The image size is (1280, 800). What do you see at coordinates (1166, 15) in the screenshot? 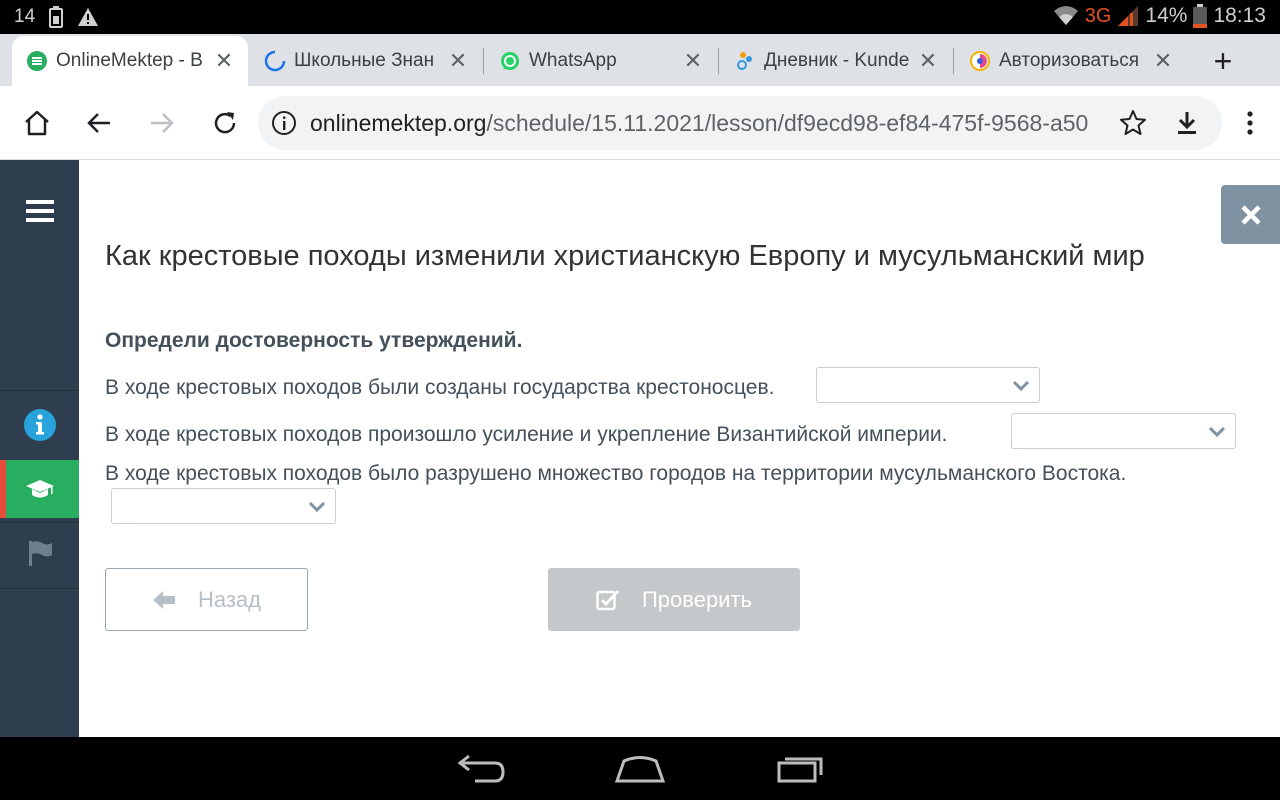
I see `battery-percent: 14%` at bounding box center [1166, 15].